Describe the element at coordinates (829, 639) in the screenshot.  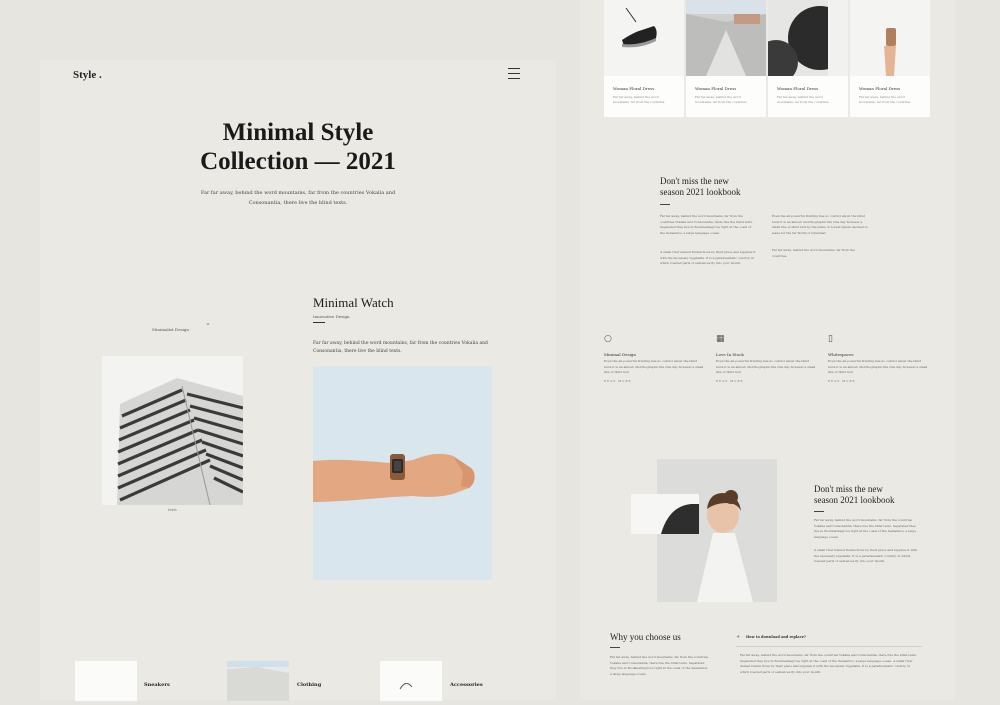
I see `faq-item: + How to download and replace?` at that location.